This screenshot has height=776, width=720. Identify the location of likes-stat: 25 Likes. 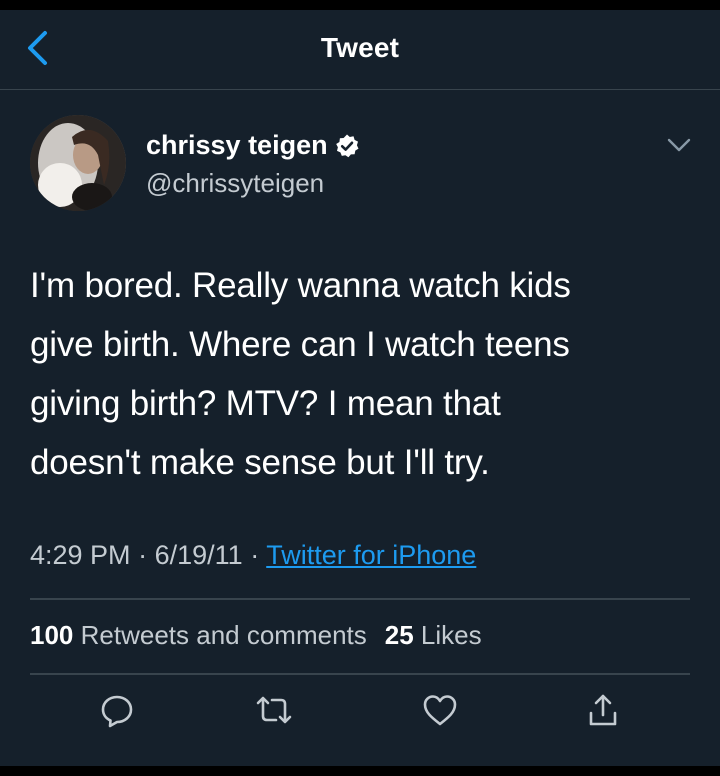
(433, 635).